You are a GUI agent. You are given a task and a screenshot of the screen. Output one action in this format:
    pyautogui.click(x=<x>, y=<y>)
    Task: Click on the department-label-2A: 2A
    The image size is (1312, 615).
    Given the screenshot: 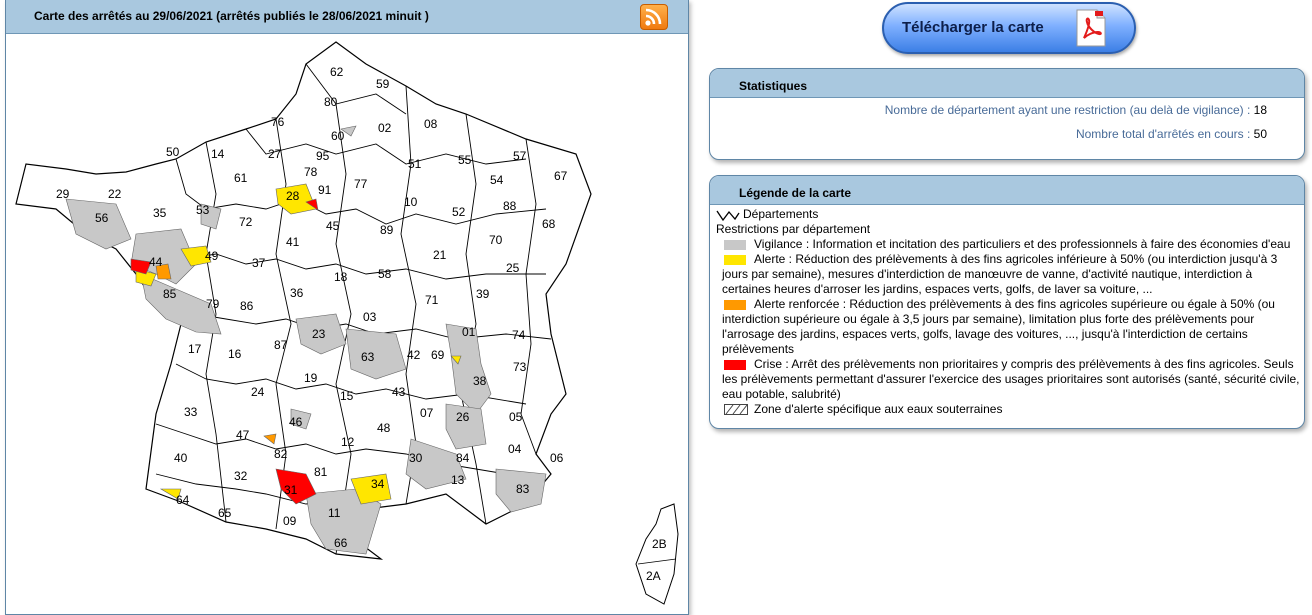 What is the action you would take?
    pyautogui.click(x=653, y=576)
    